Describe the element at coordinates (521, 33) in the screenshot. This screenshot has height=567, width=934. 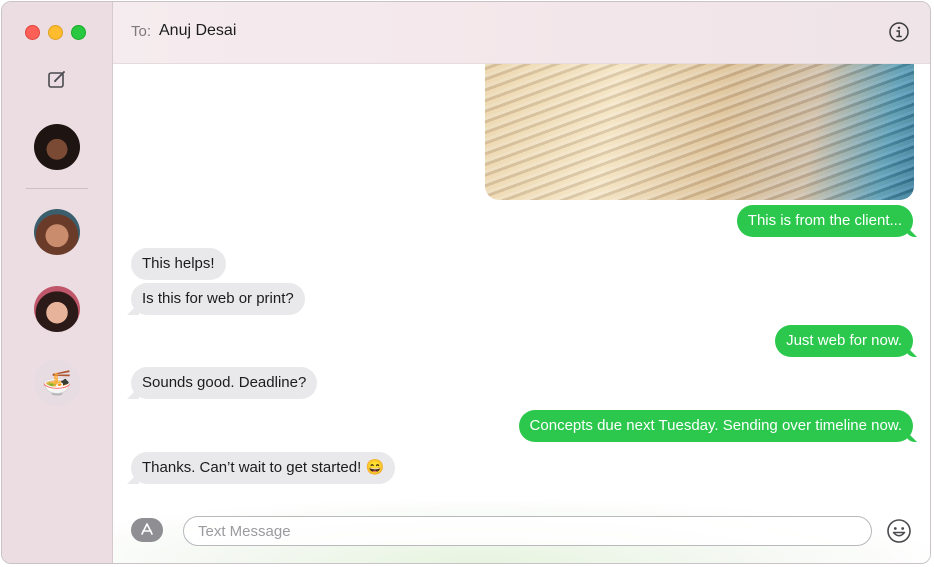
I see `conversation-header: To: Anuj Desai` at that location.